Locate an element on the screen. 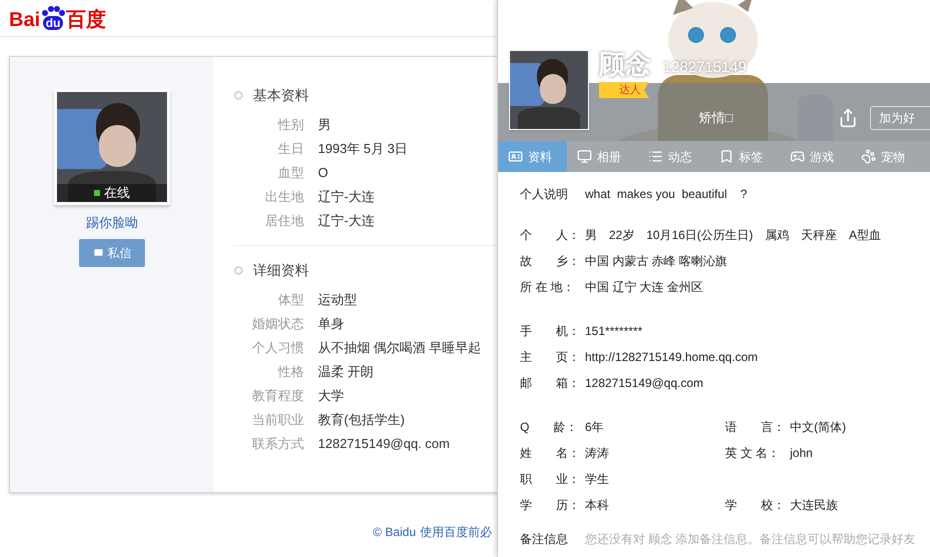 This screenshot has width=930, height=557. remark-text: 您还没有对 顾念 添加备注信息。备注信息可以帮助您记录好友 is located at coordinates (750, 539).